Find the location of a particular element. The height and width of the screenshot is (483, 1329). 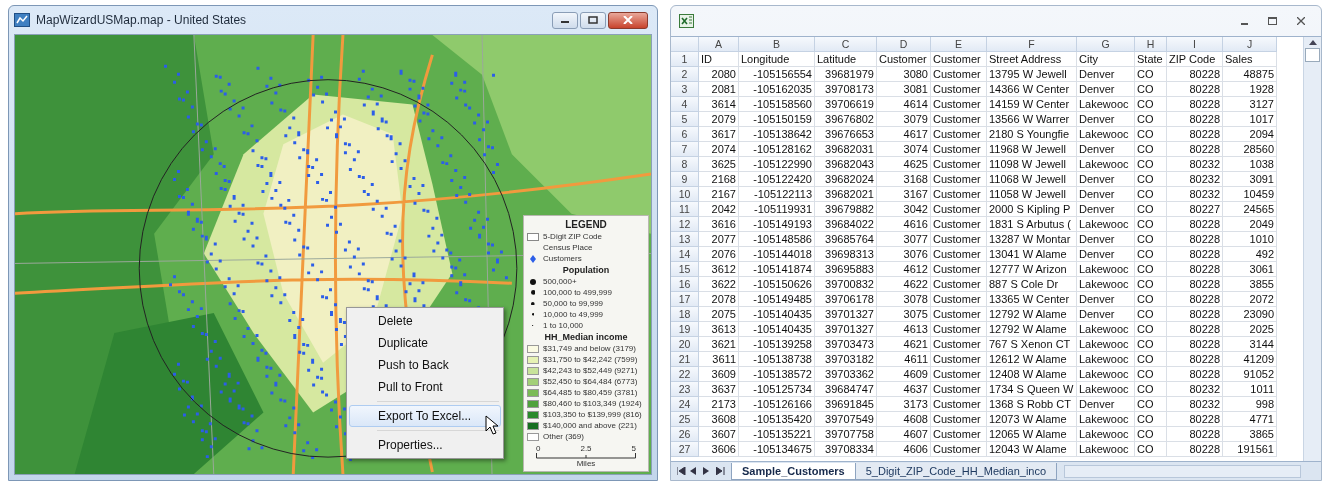

table-cell: -105122990 is located at coordinates (777, 164).